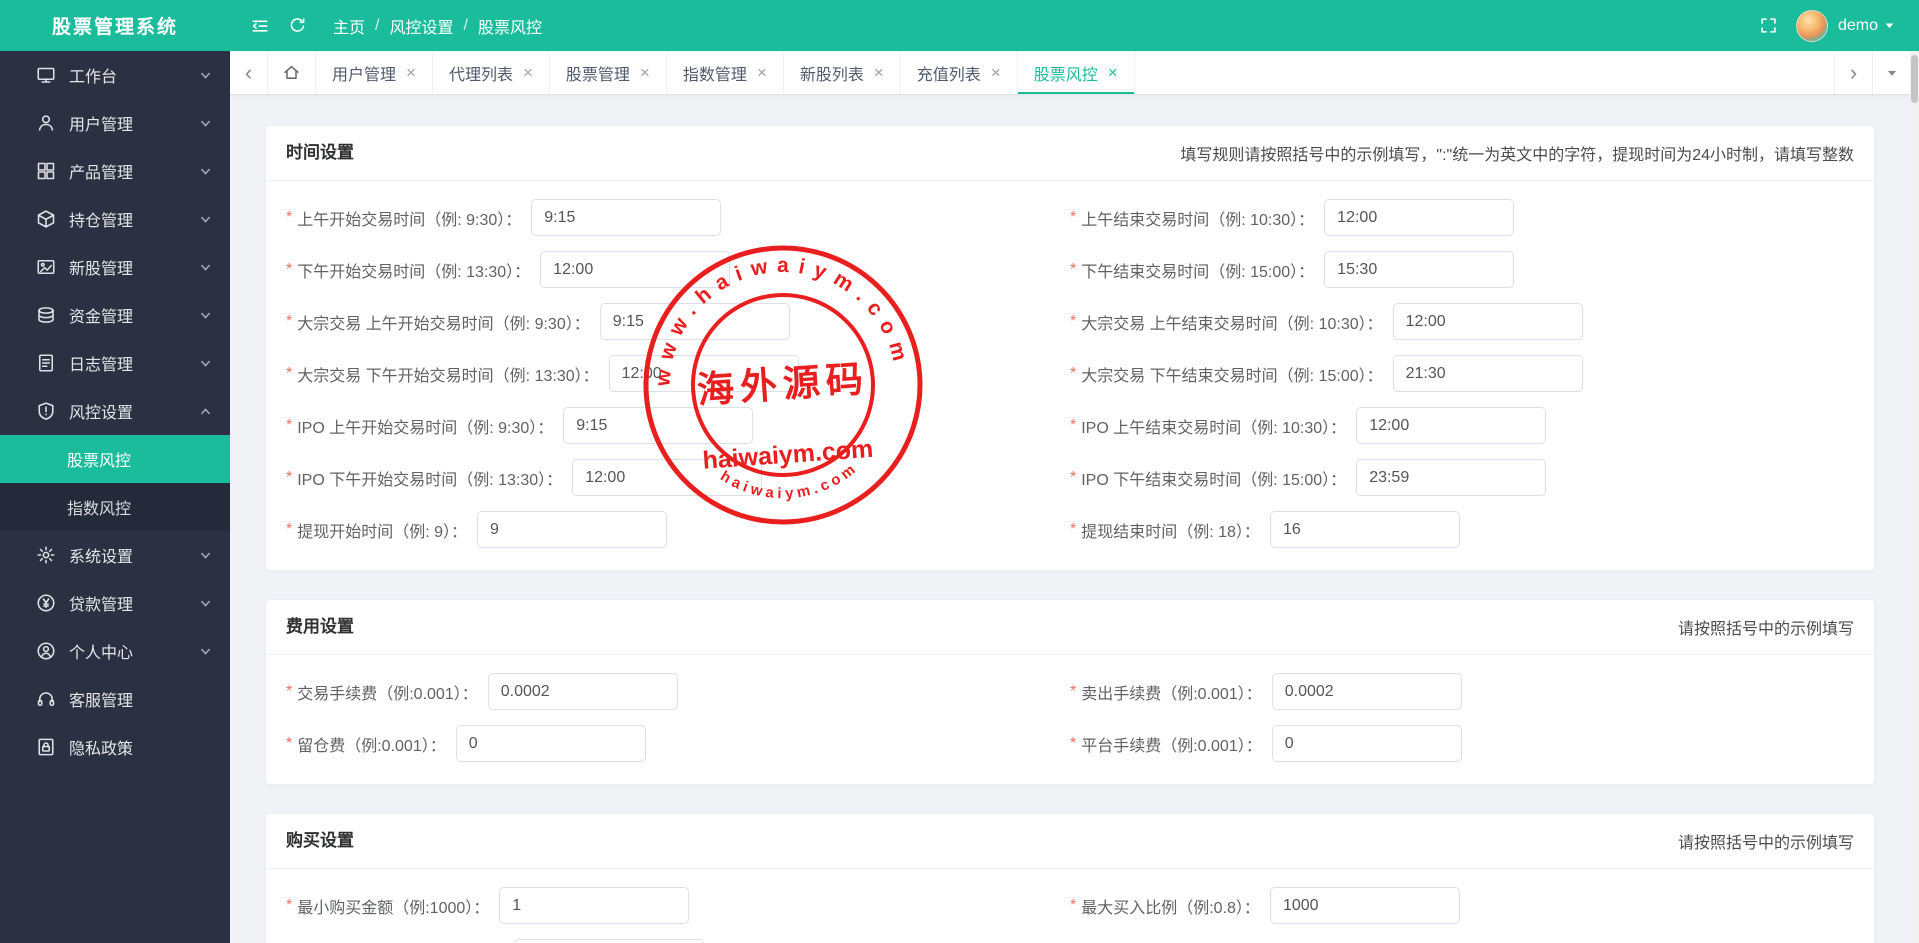  Describe the element at coordinates (101, 413) in the screenshot. I see `sidebar-item-label: 风控设置` at that location.